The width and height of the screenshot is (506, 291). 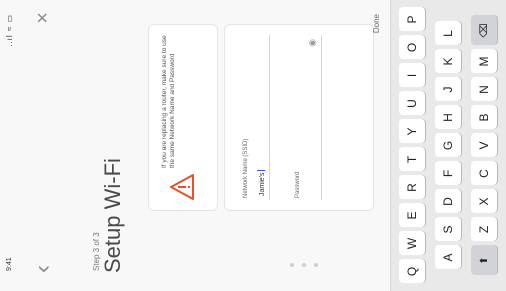 I want to click on ssid-label: Network Name (SSID), so click(x=246, y=168).